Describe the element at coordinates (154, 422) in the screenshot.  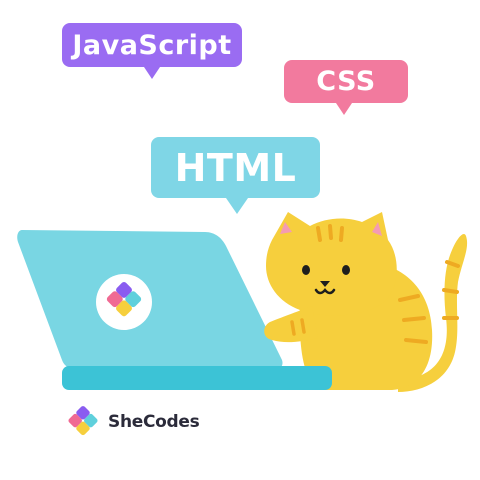
I see `shecodes-wordmark: SheCodes` at that location.